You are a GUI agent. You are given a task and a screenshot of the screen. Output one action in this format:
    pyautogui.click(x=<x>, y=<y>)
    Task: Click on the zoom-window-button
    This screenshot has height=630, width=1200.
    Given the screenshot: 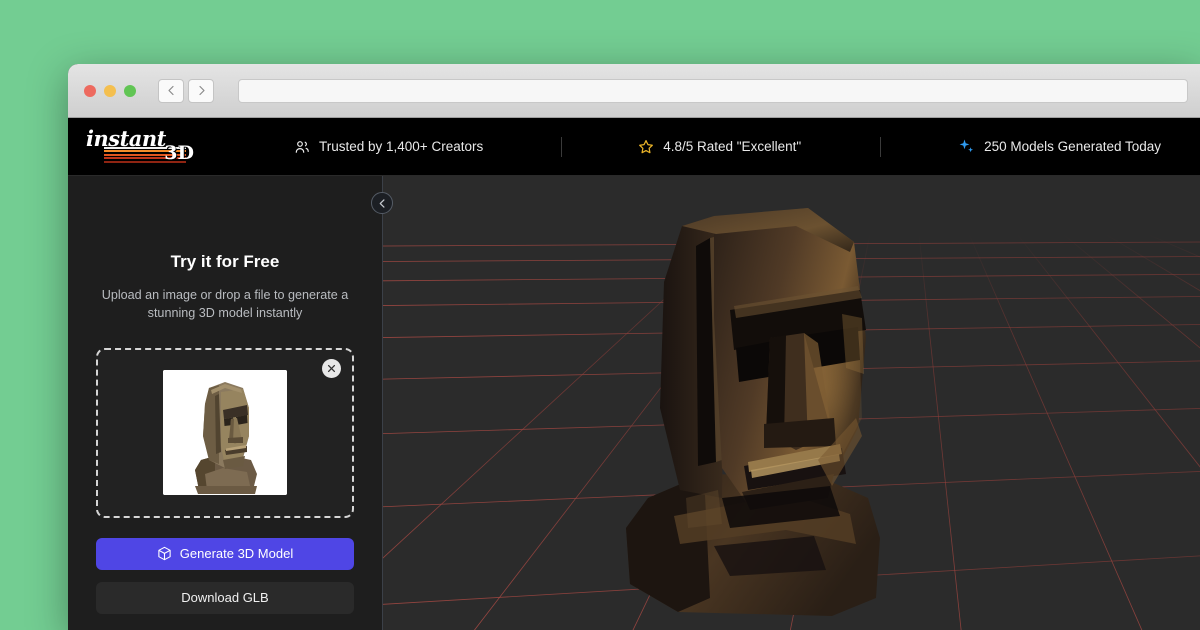 What is the action you would take?
    pyautogui.click(x=130, y=90)
    